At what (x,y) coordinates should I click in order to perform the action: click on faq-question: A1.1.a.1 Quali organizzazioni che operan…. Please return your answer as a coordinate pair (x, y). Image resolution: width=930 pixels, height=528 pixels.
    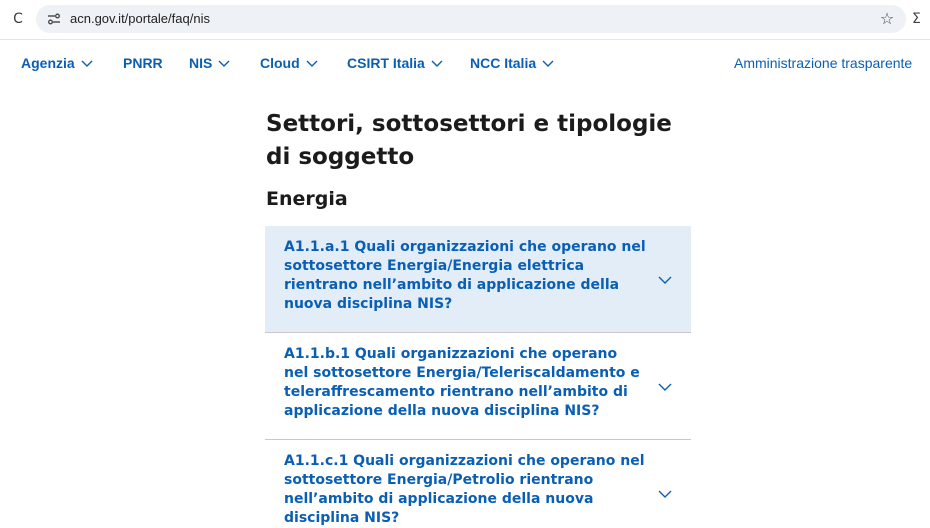
    Looking at the image, I should click on (465, 276).